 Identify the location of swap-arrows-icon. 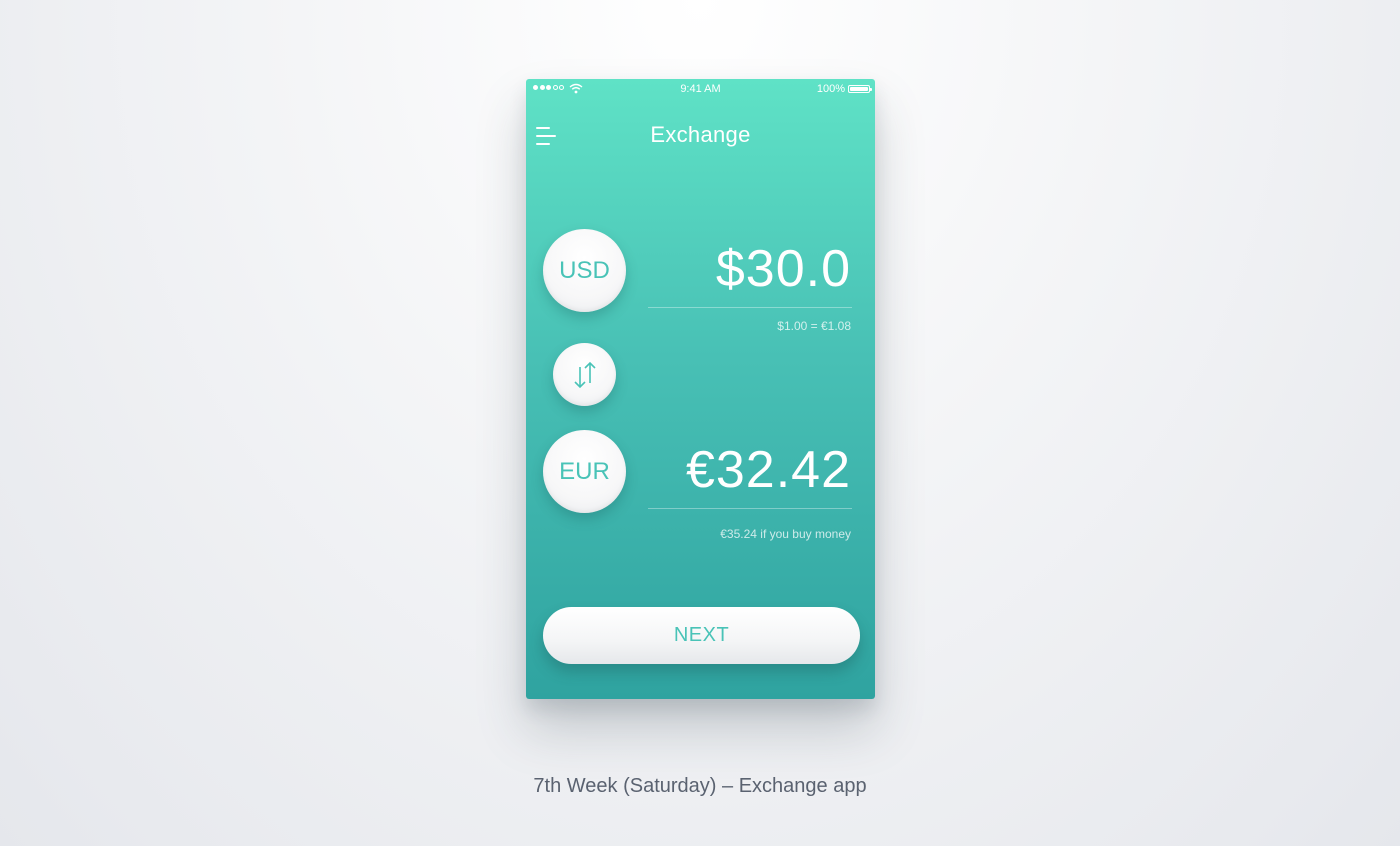
(584, 374).